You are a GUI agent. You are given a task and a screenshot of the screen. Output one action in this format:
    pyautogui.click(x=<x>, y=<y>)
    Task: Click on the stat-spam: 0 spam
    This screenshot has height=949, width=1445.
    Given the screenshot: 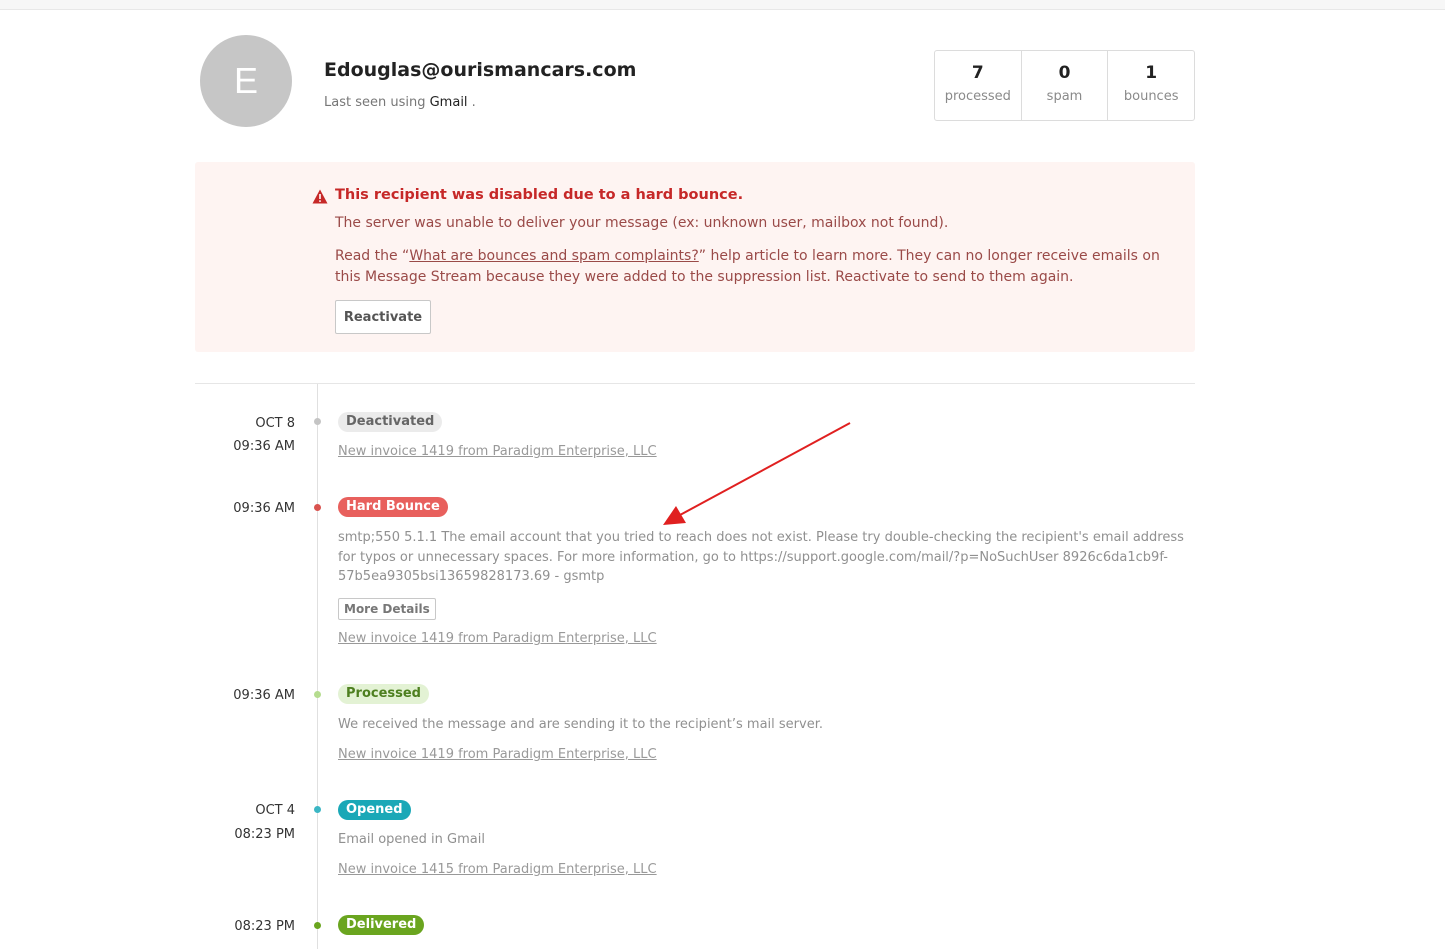 What is the action you would take?
    pyautogui.click(x=1064, y=85)
    